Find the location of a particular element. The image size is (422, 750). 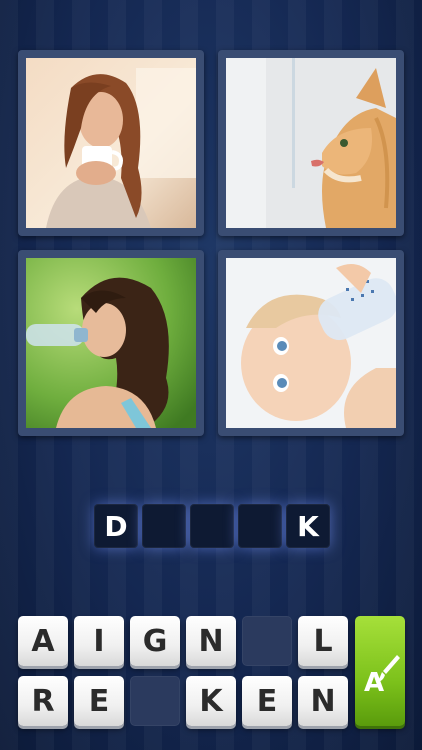

baby-bottle-image is located at coordinates (311, 343).